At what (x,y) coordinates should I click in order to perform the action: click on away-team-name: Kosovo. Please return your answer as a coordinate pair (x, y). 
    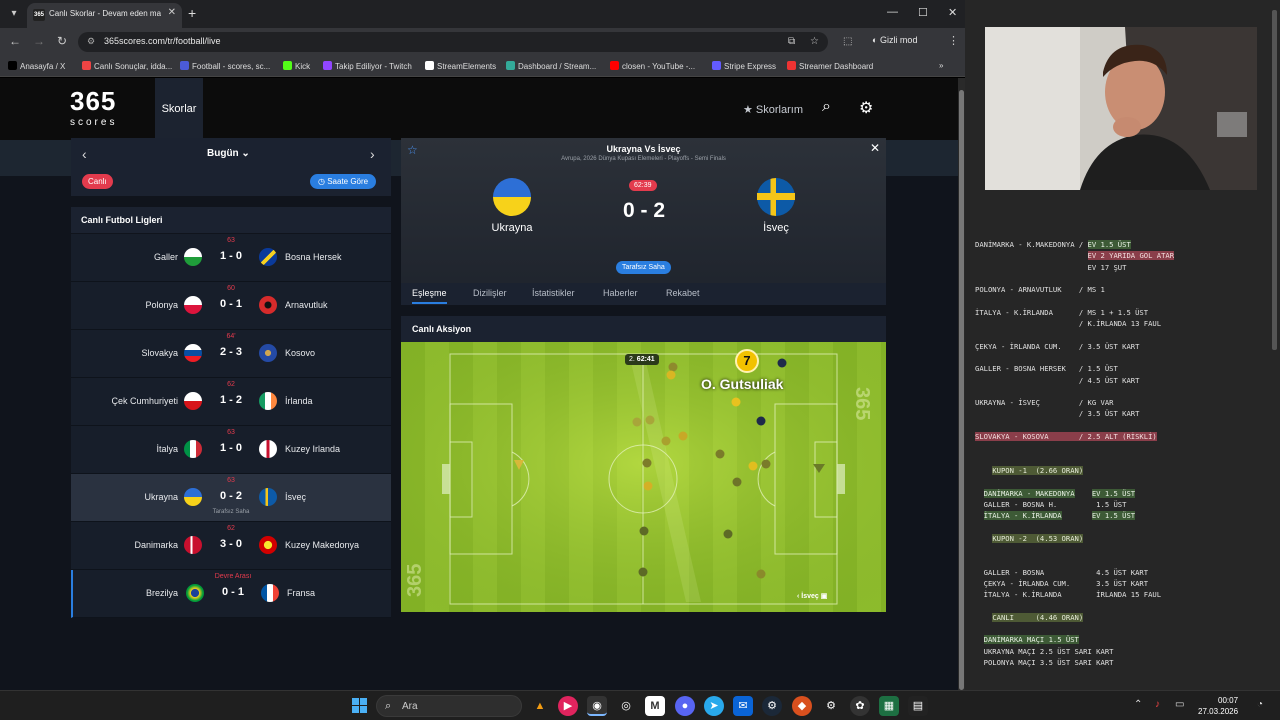
    Looking at the image, I should click on (300, 353).